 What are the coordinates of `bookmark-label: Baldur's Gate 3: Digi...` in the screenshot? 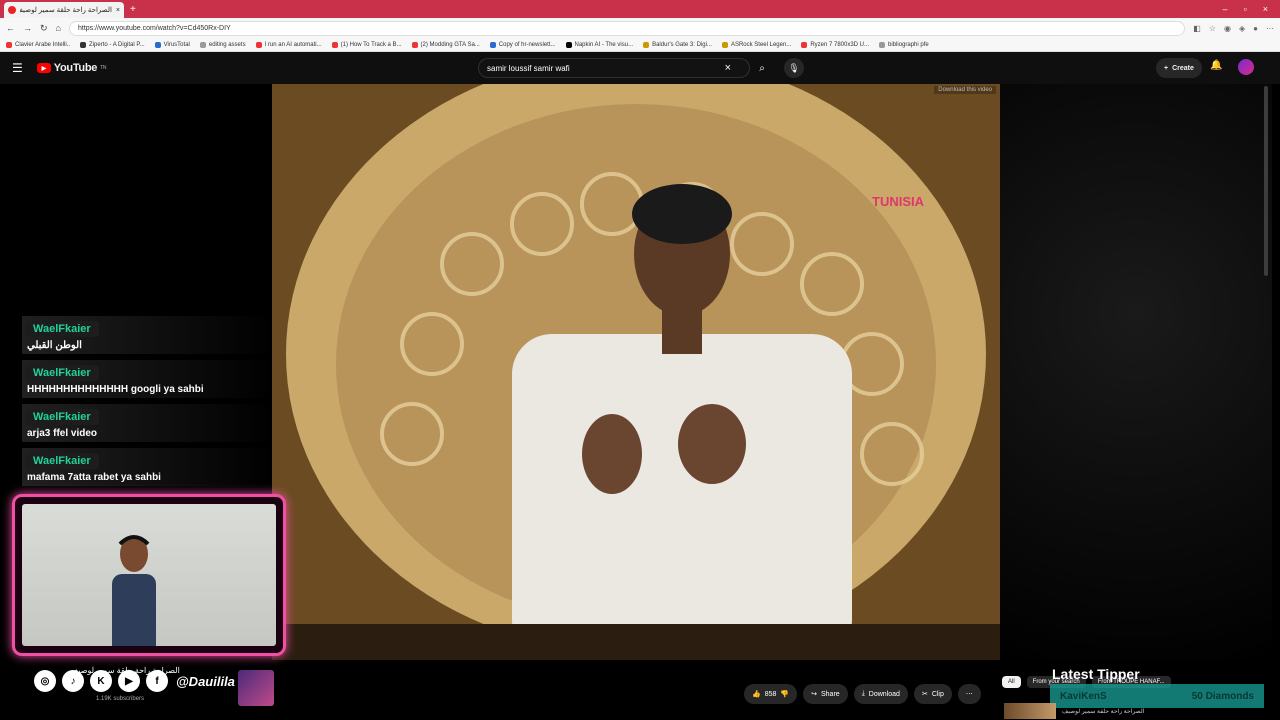 It's located at (682, 44).